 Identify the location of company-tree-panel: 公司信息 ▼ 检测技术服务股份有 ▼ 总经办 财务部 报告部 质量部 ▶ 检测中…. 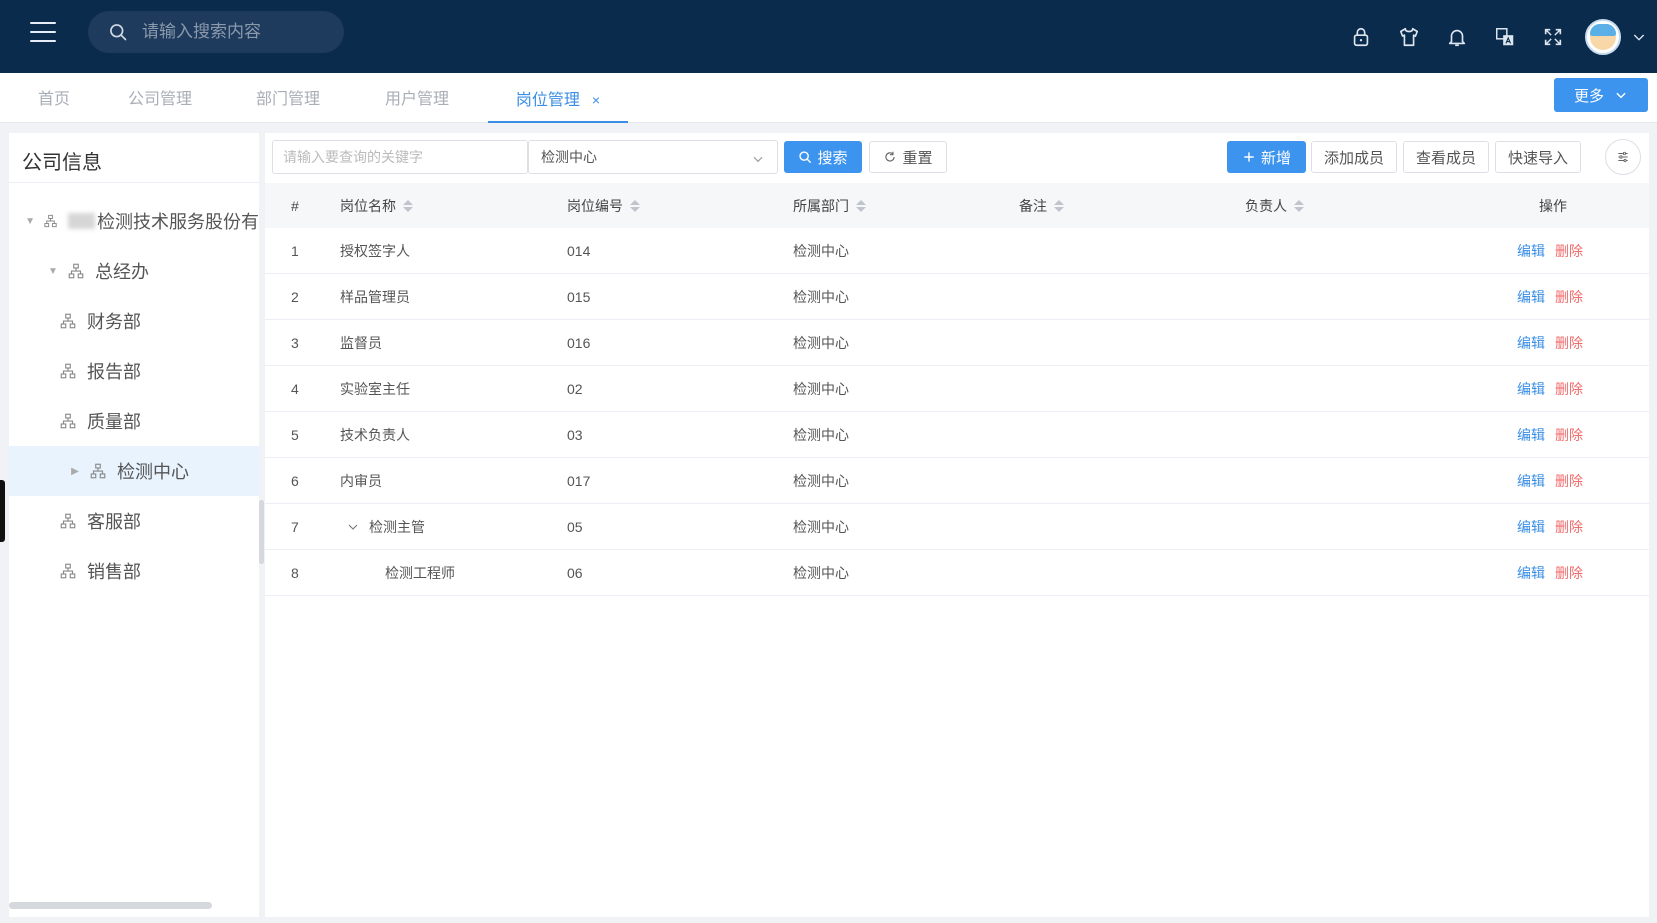
(134, 525).